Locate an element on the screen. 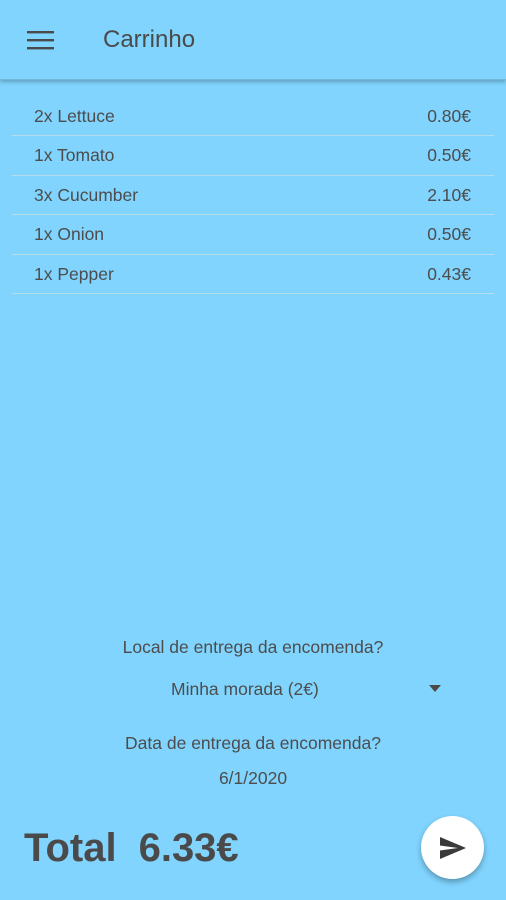 This screenshot has height=900, width=506. item-name: 2x Lettuce is located at coordinates (74, 116).